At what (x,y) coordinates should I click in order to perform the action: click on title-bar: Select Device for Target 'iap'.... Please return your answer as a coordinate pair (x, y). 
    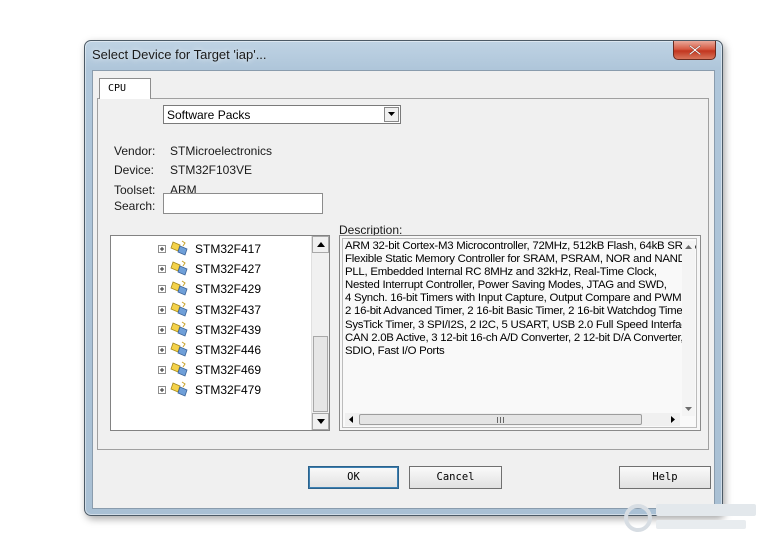
    Looking at the image, I should click on (403, 55).